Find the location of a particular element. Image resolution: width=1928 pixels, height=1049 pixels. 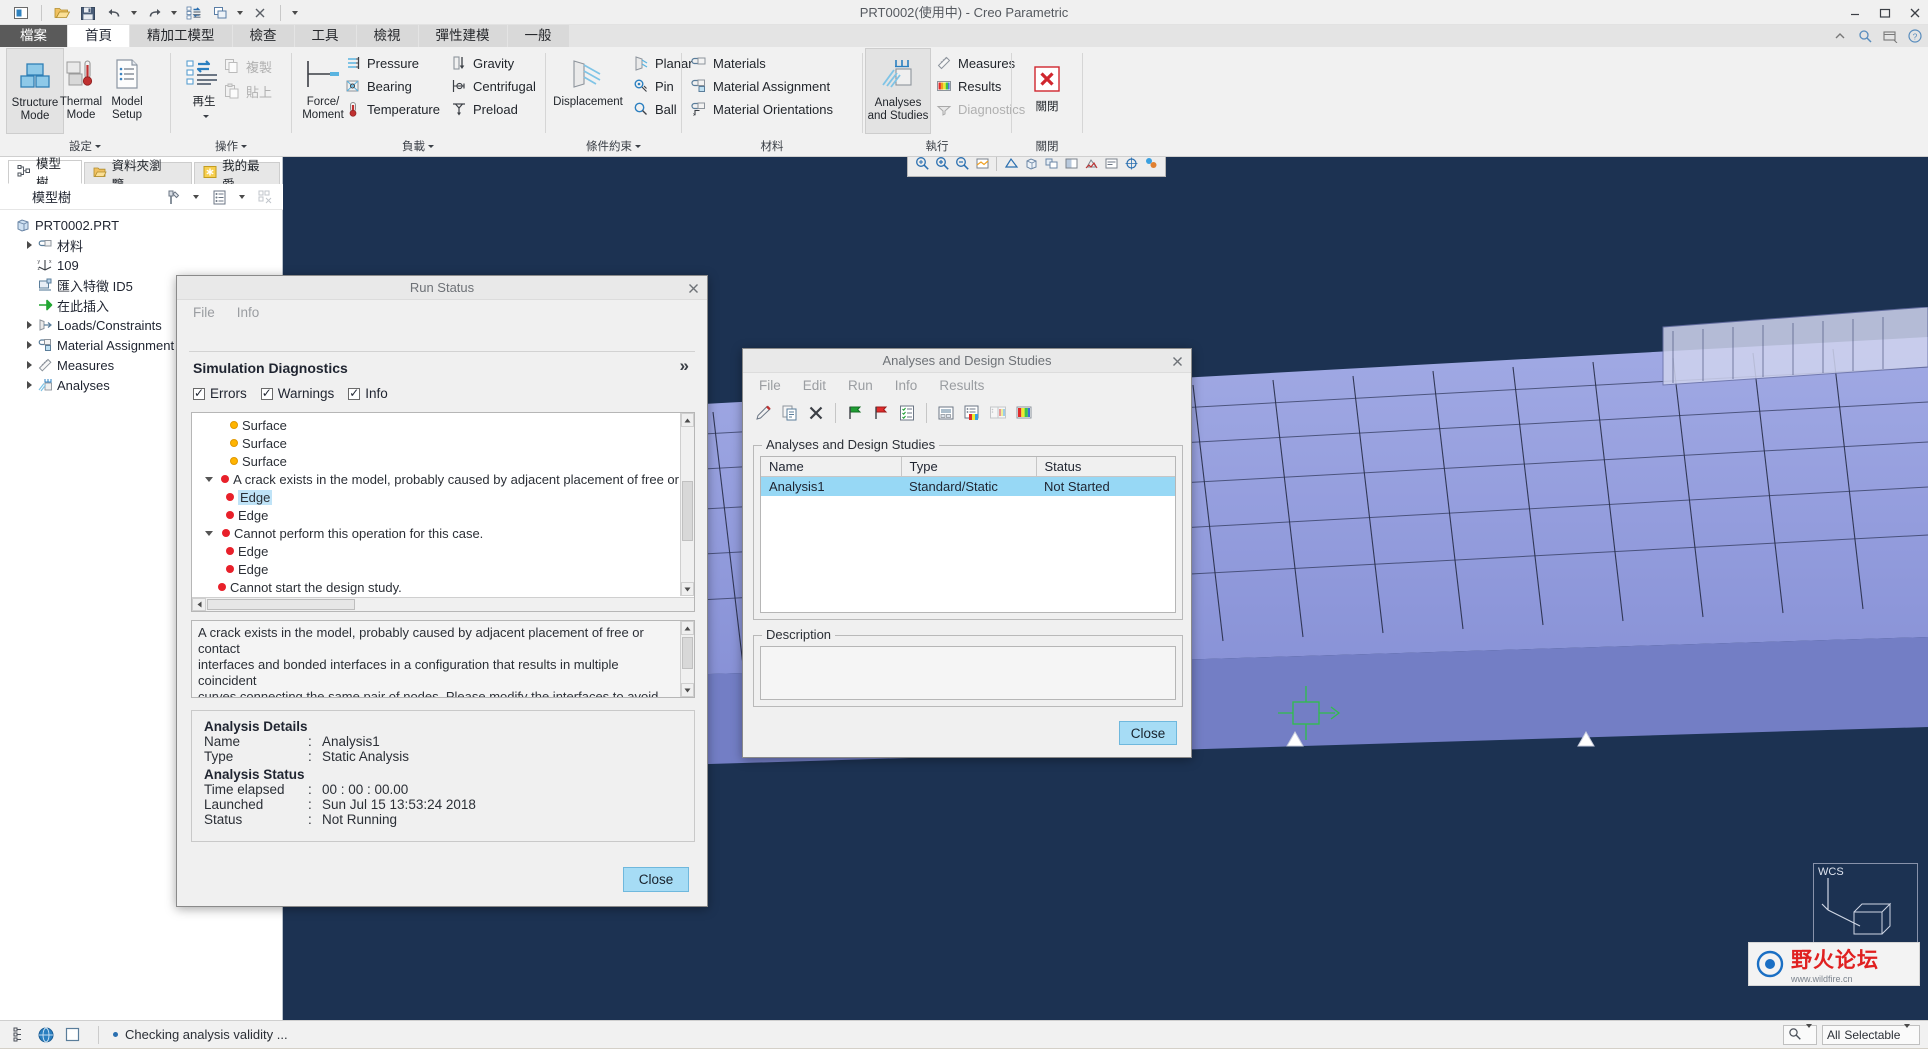

analyses-menu-edit: Edit is located at coordinates (814, 385).